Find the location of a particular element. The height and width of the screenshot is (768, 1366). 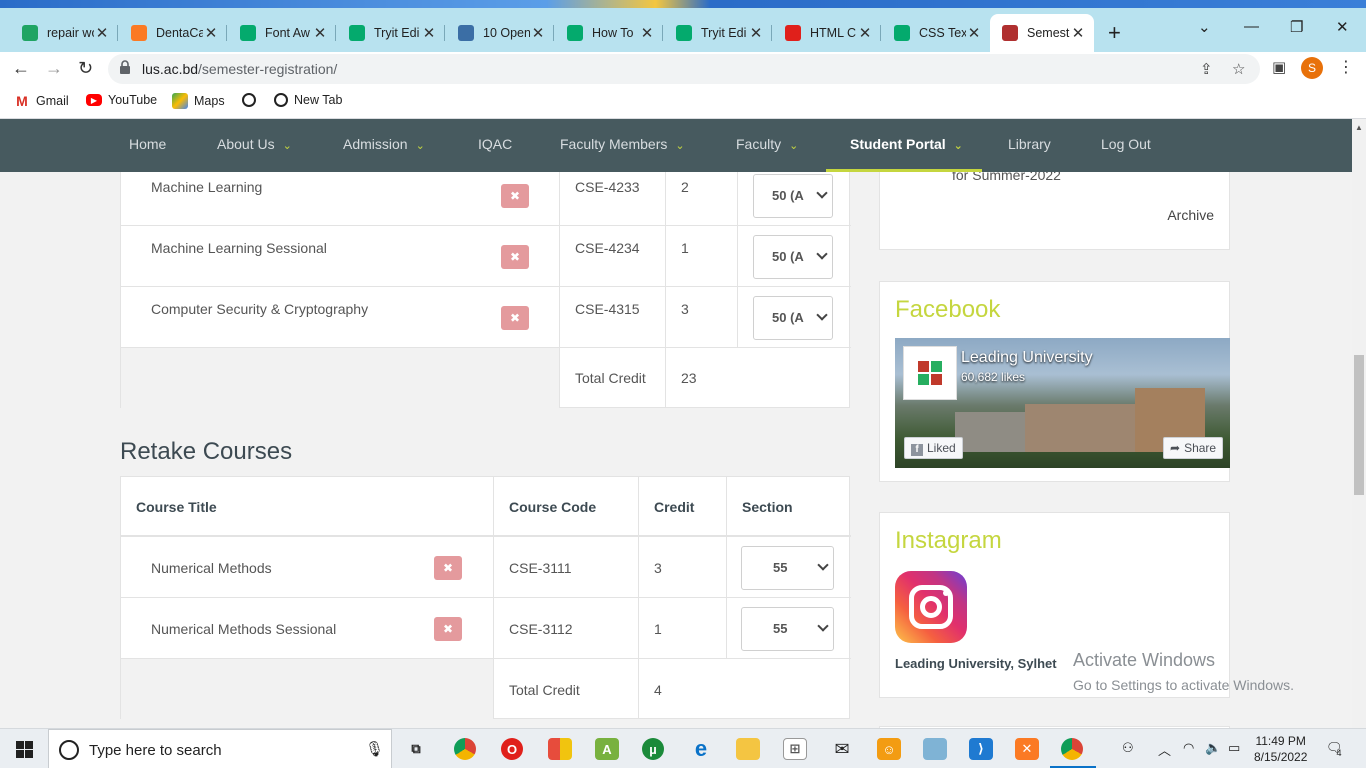

total-credit-label: Total Credit is located at coordinates (610, 378).